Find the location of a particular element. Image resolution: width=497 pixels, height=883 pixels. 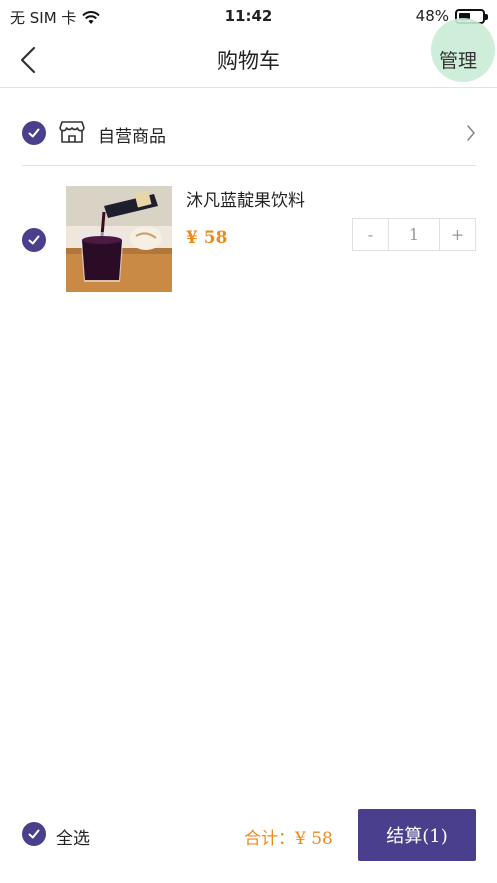

checkout-bar: 全选 合计：¥ 58 结算(1) is located at coordinates (248, 835).